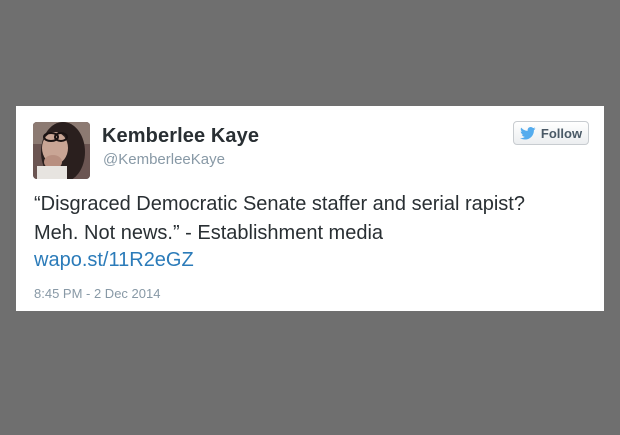  What do you see at coordinates (527, 133) in the screenshot?
I see `twitter-bird-icon` at bounding box center [527, 133].